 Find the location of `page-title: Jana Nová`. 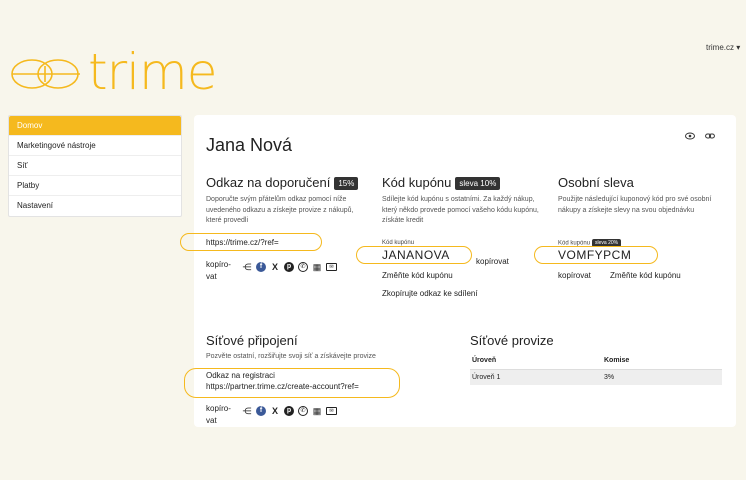

page-title: Jana Nová is located at coordinates (249, 145).